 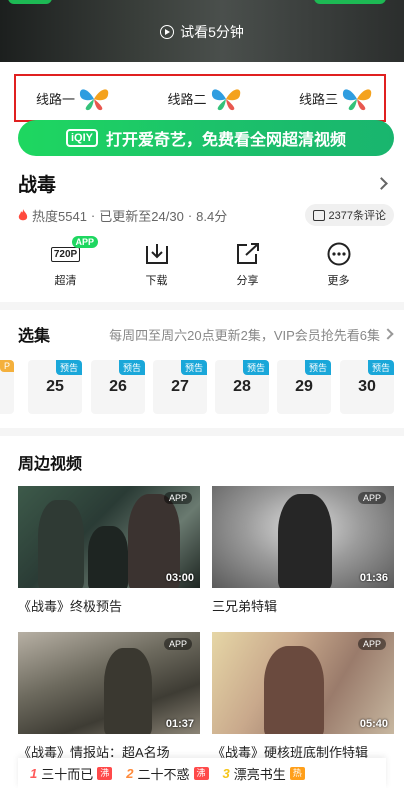 I want to click on line-selector: 线路一 线路二 线路三, so click(x=200, y=98).